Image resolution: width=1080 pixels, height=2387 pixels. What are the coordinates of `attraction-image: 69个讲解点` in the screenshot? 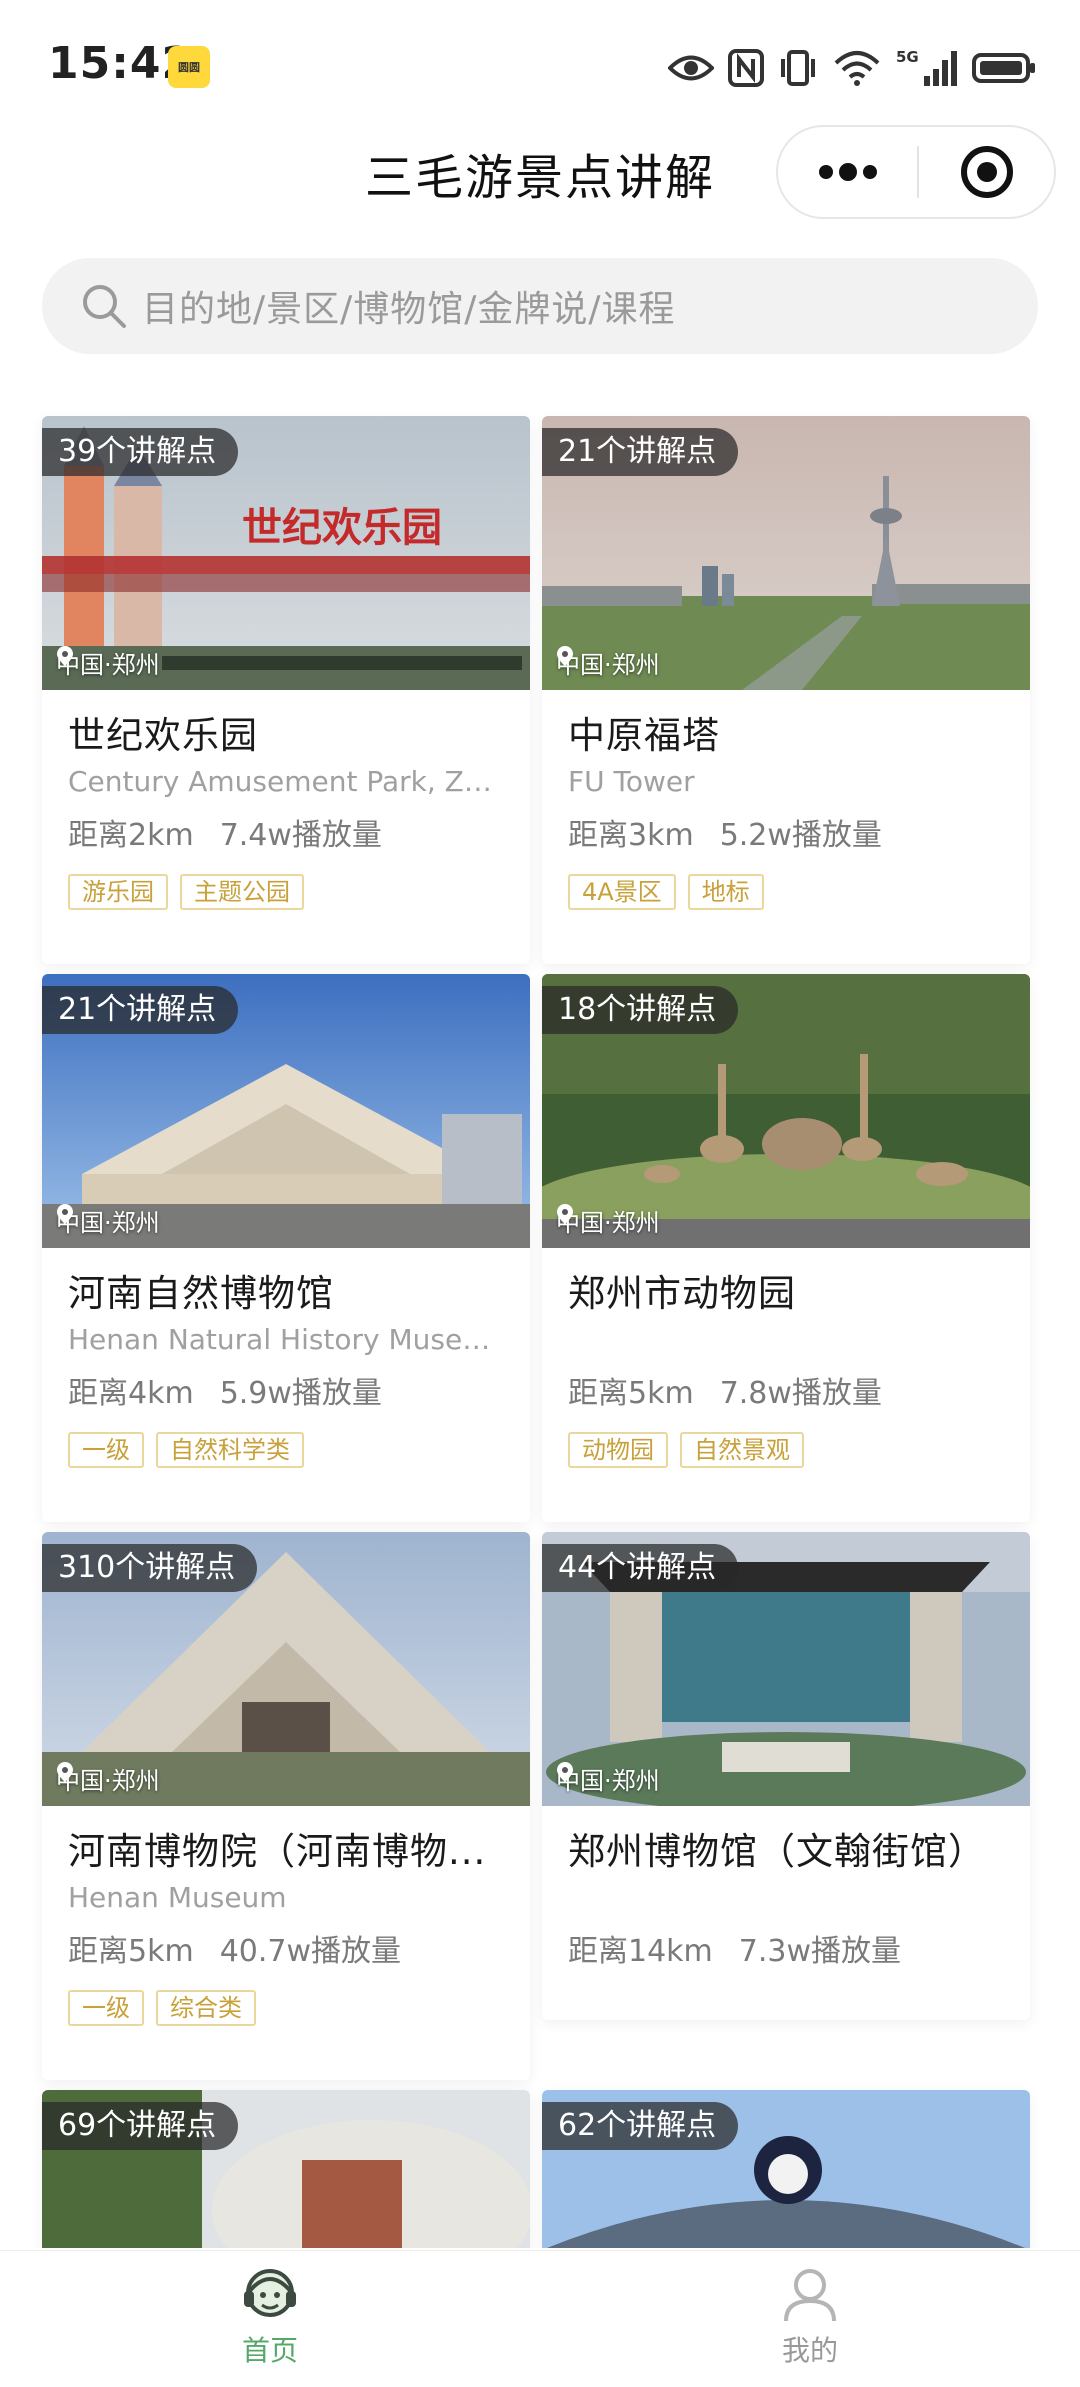 It's located at (286, 2169).